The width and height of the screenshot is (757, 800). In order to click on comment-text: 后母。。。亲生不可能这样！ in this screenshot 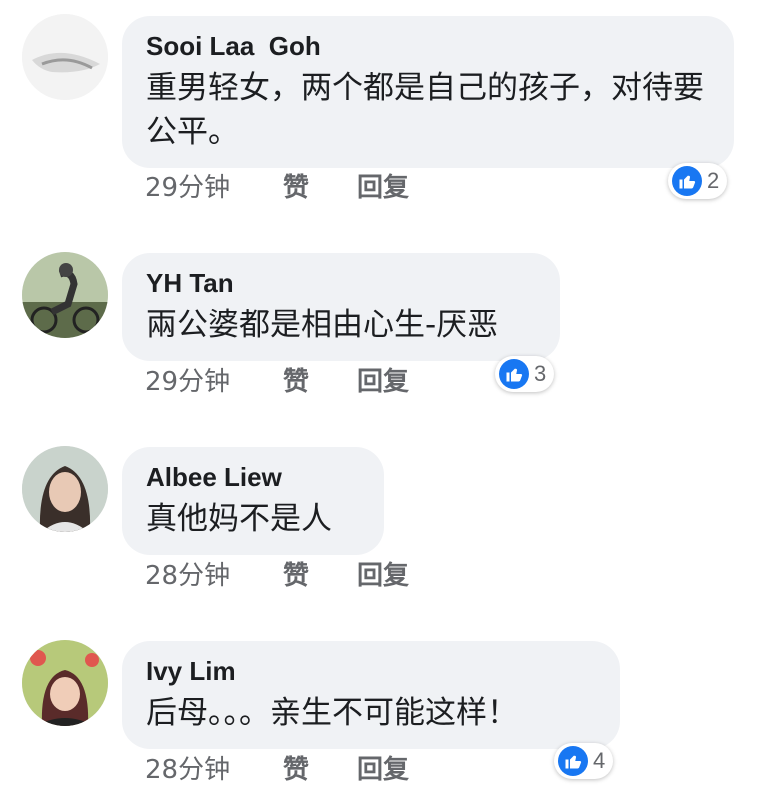, I will do `click(332, 713)`.